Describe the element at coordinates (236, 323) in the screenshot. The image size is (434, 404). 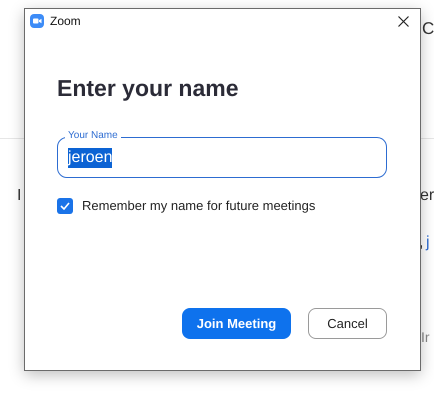
I see `join-meeting-button: Join Meeting` at that location.